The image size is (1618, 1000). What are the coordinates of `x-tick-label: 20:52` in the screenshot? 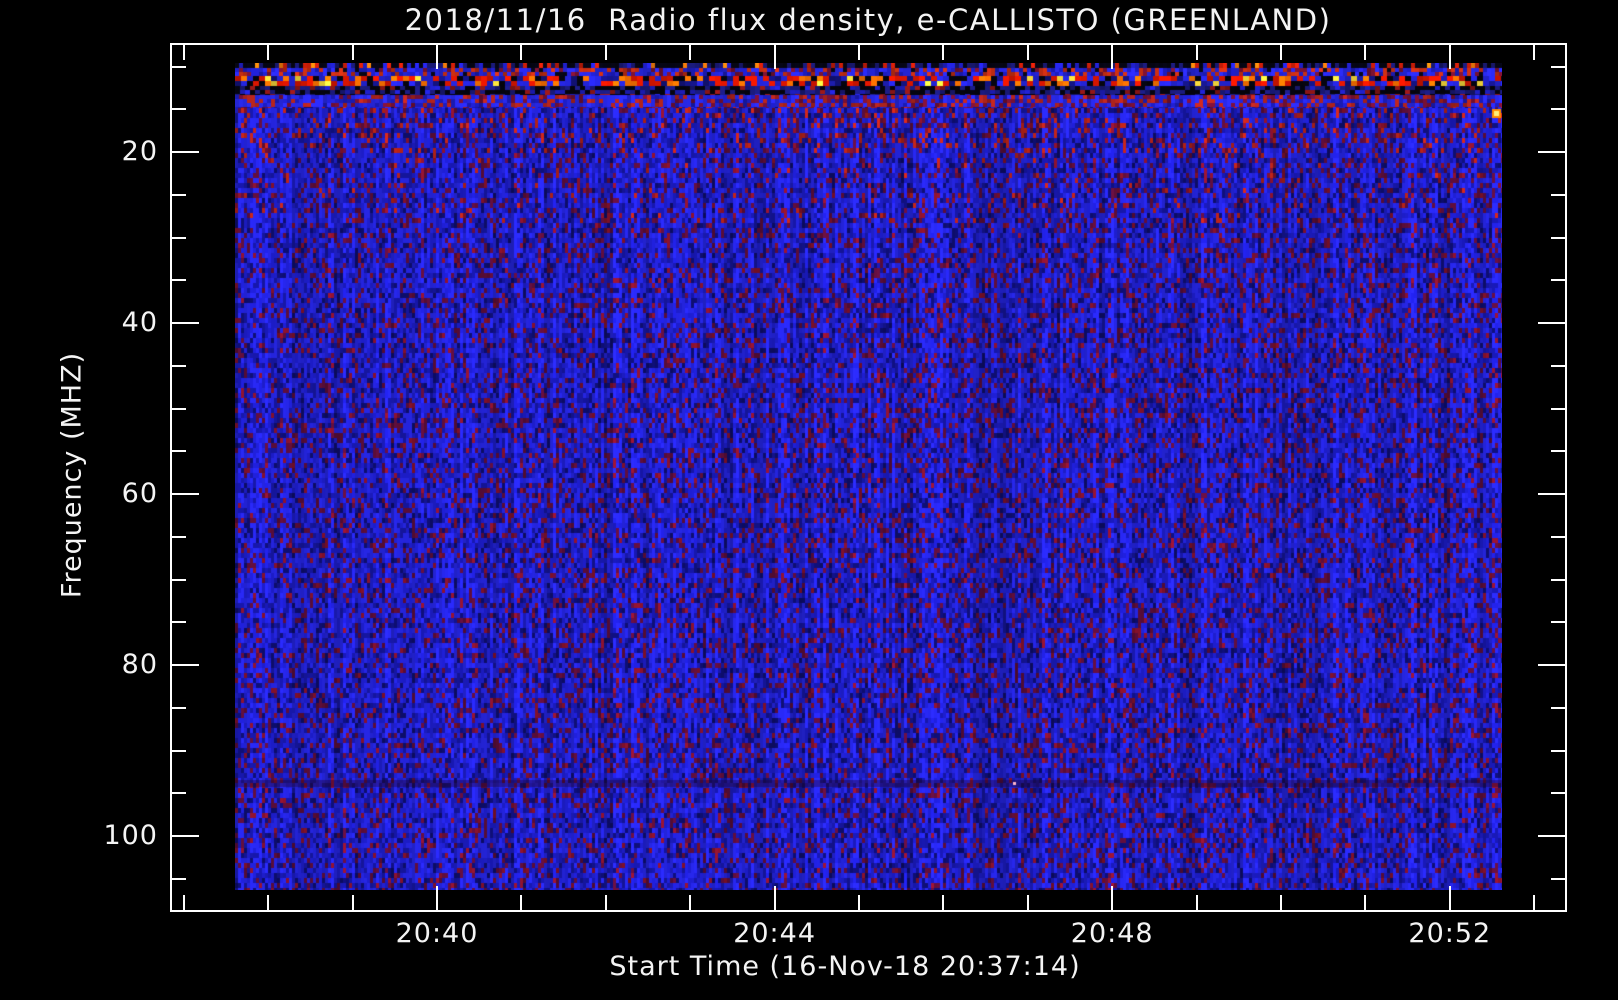 It's located at (1450, 933).